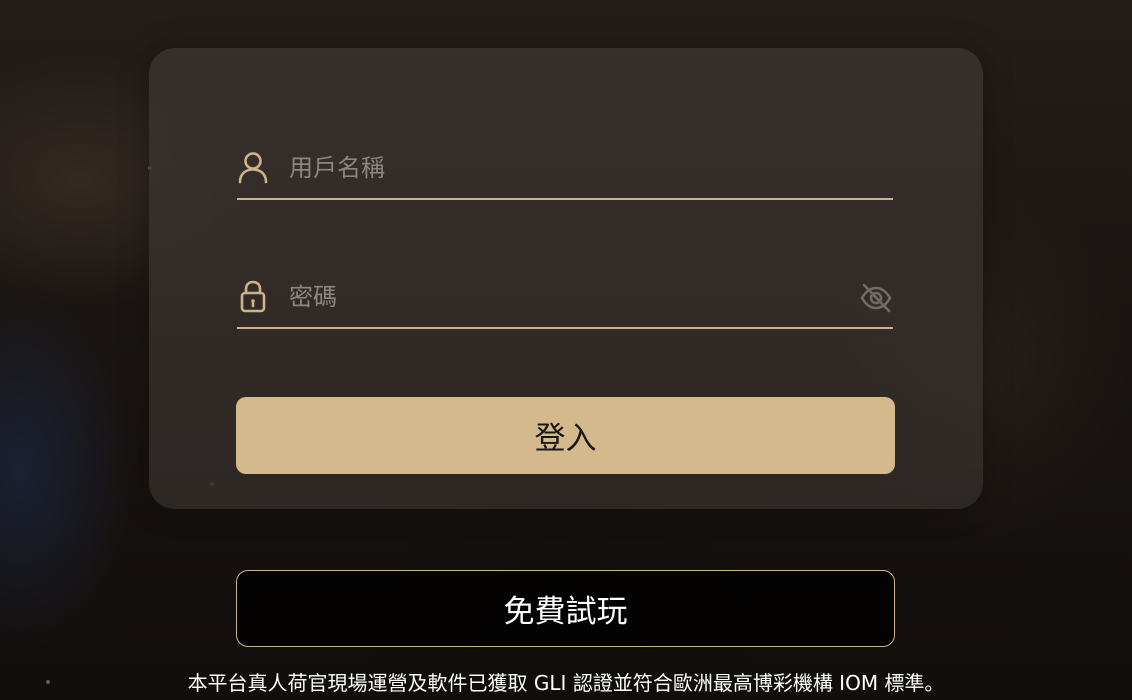 The image size is (1132, 700). Describe the element at coordinates (253, 296) in the screenshot. I see `lock-icon` at that location.